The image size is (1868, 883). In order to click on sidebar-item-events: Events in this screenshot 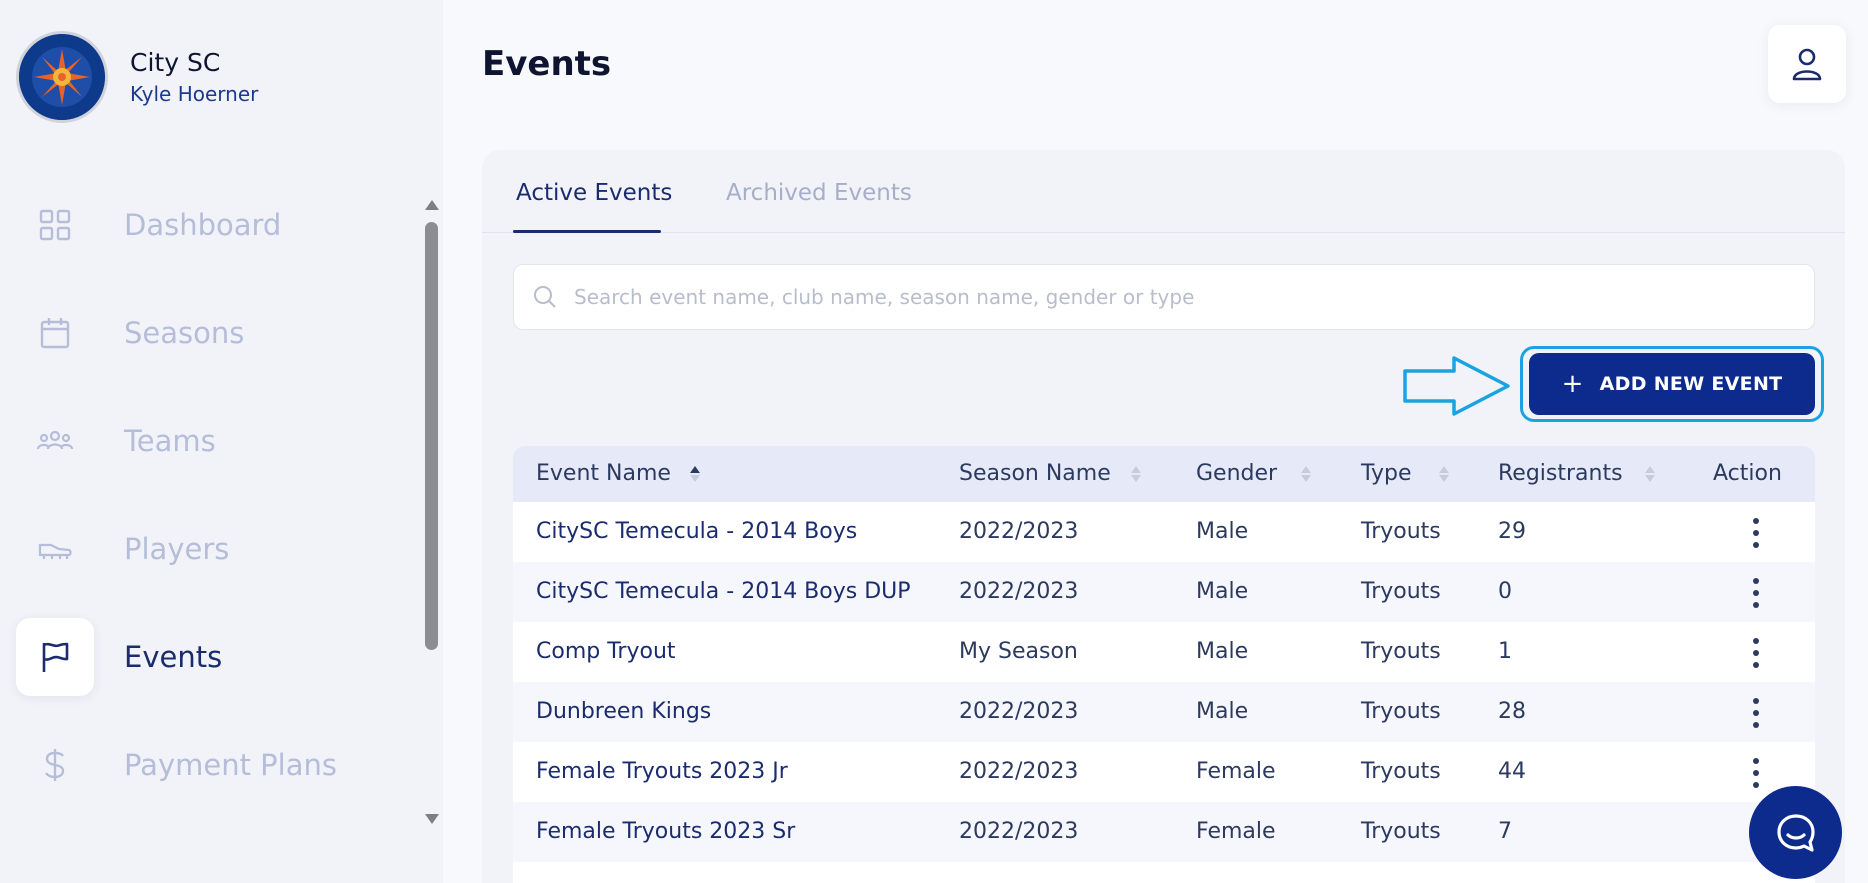, I will do `click(206, 657)`.